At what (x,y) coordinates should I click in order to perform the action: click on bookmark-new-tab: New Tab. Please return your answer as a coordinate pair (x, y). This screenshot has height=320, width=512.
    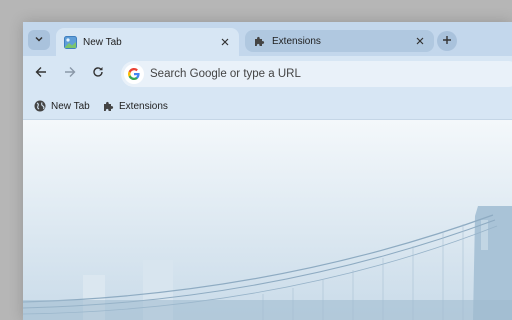
    Looking at the image, I should click on (61, 106).